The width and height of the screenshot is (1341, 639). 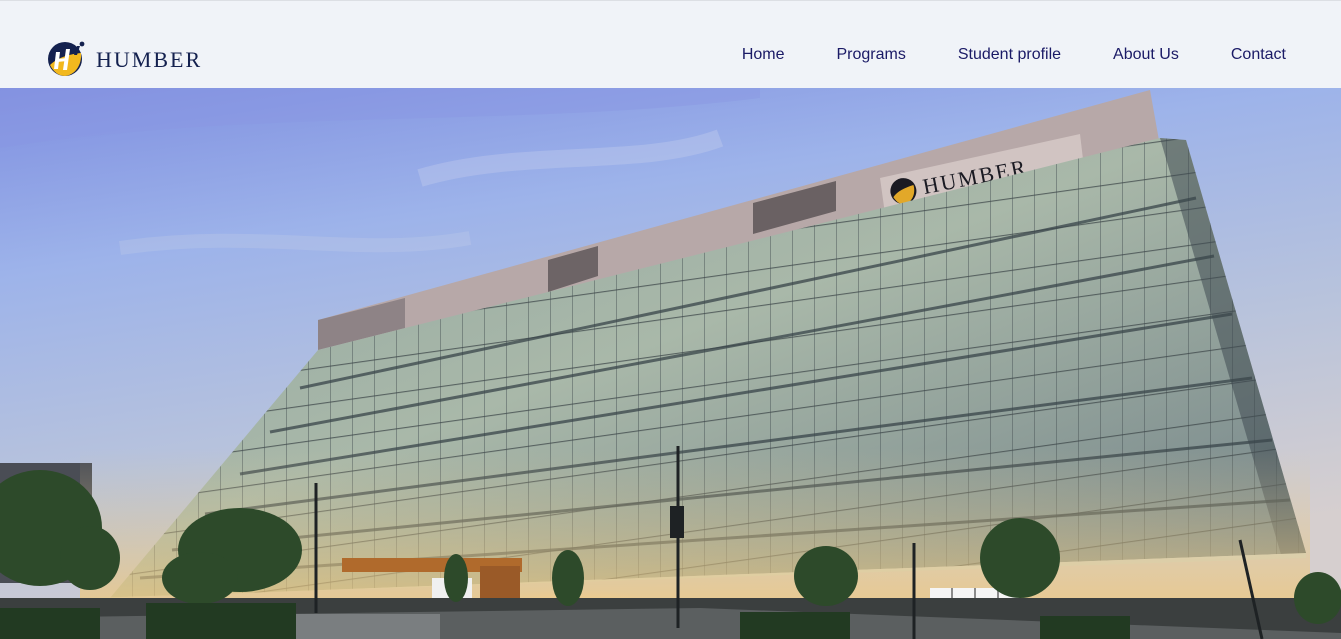 I want to click on nav-programs-link: Programs, so click(x=871, y=55).